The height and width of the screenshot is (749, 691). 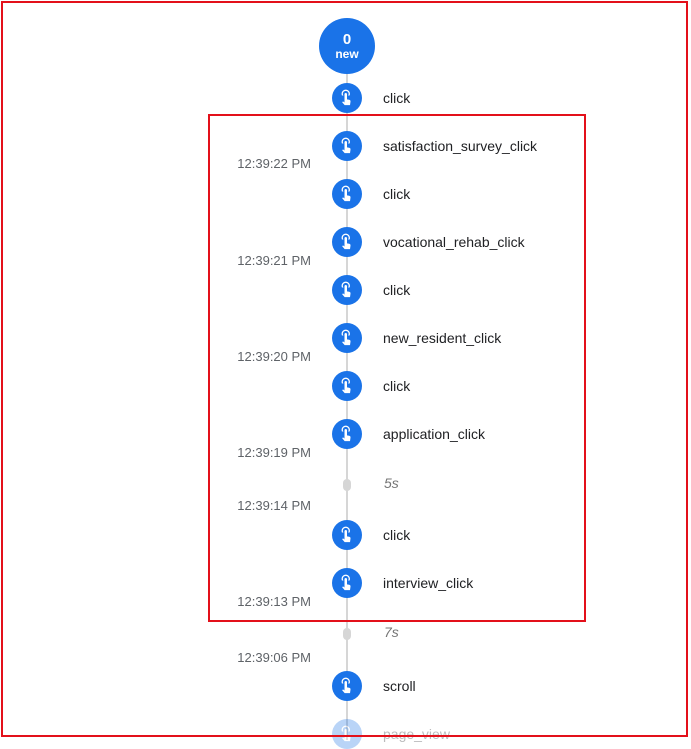 I want to click on timestamp: 12:39:21 PM, so click(x=274, y=260).